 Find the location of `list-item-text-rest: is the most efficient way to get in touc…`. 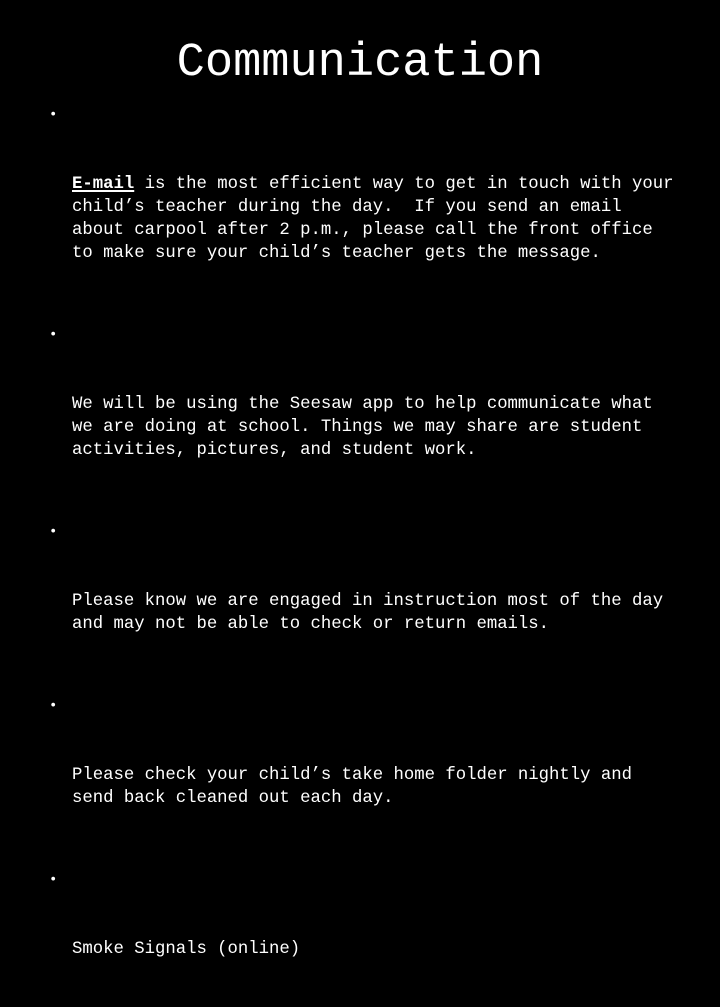

list-item-text-rest: is the most efficient way to get in touc… is located at coordinates (378, 219).